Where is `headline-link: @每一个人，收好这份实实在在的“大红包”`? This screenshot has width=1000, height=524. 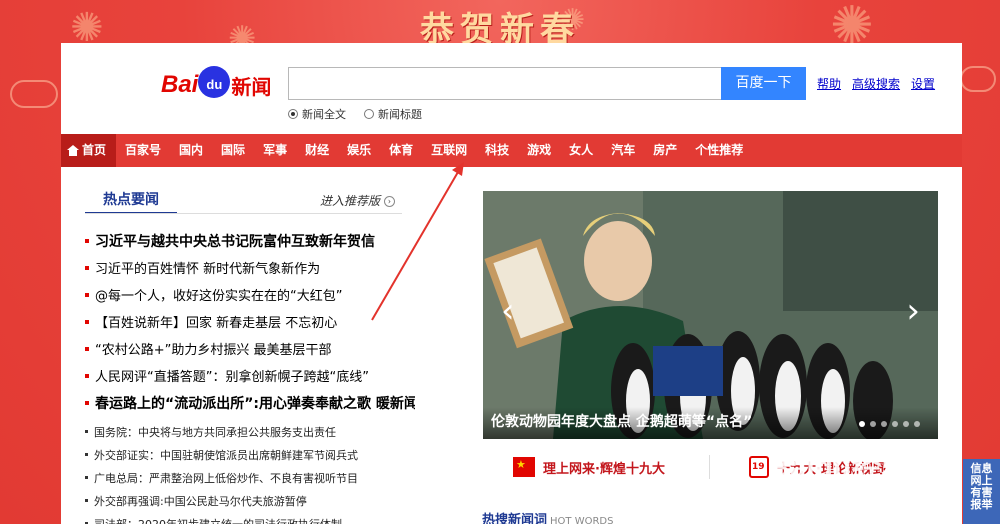
headline-link: @每一个人，收好这份实实在在的“大红包” is located at coordinates (218, 294).